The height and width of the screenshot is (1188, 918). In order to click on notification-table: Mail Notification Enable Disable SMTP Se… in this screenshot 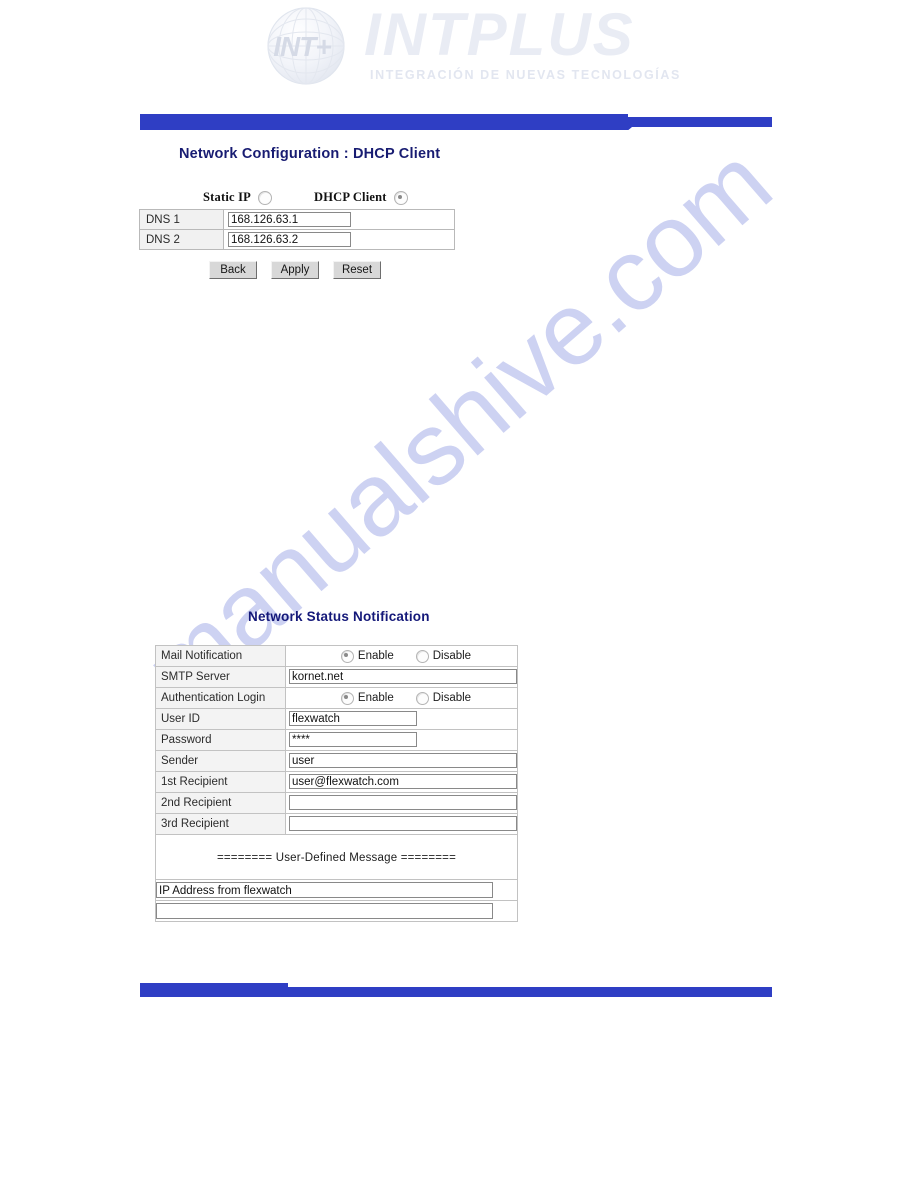, I will do `click(336, 783)`.